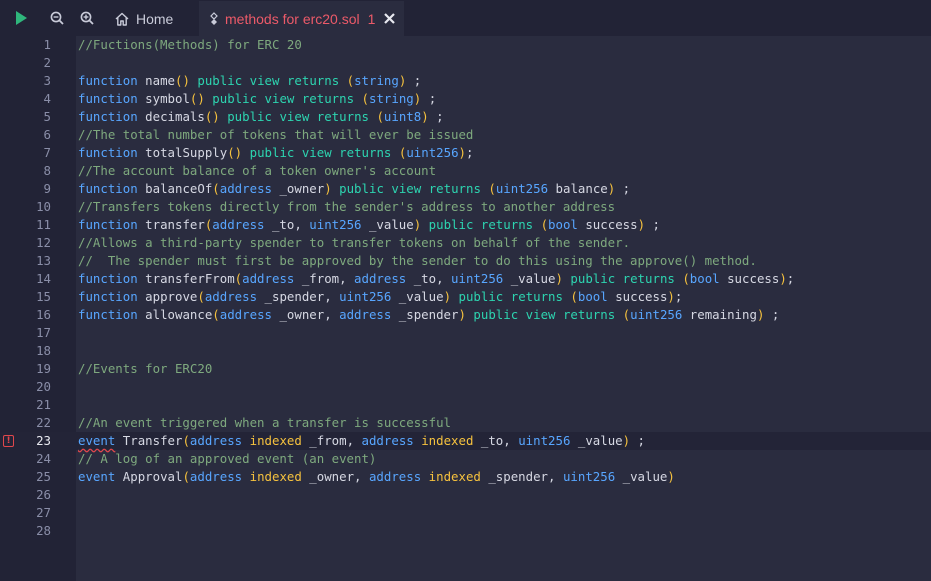 This screenshot has height=581, width=931. I want to click on line-source: //Events for ERC20, so click(145, 369).